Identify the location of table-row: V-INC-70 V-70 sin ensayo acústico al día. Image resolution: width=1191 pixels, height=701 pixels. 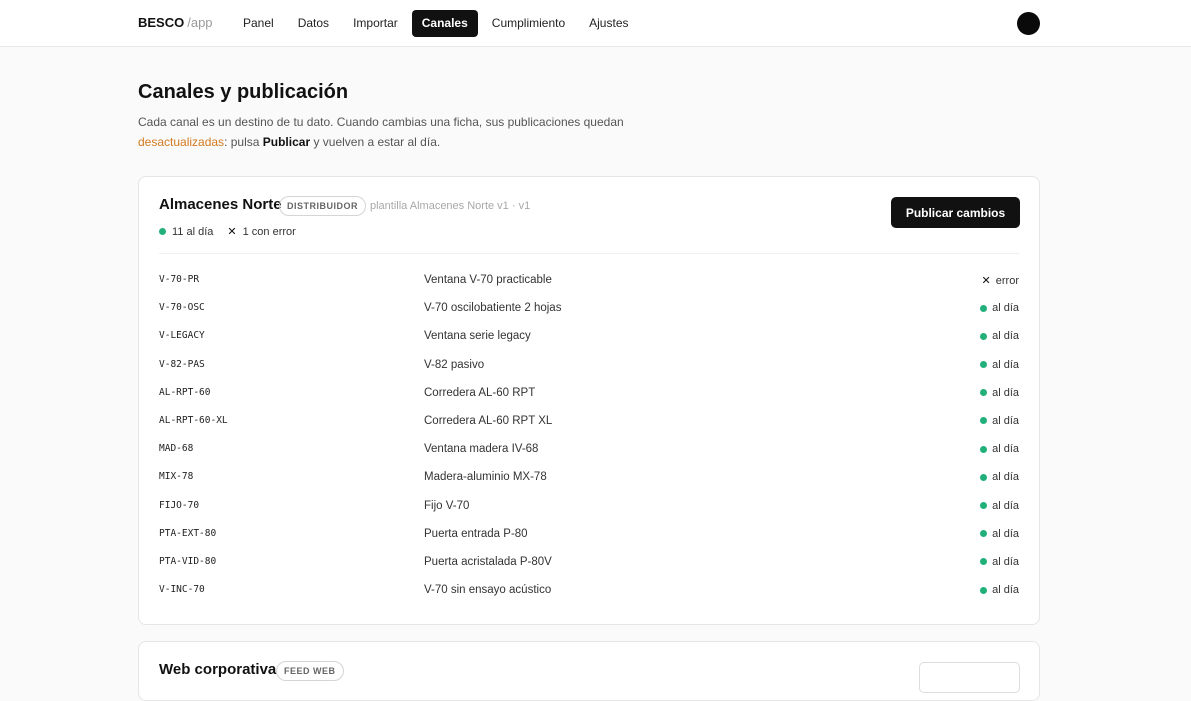
(589, 591).